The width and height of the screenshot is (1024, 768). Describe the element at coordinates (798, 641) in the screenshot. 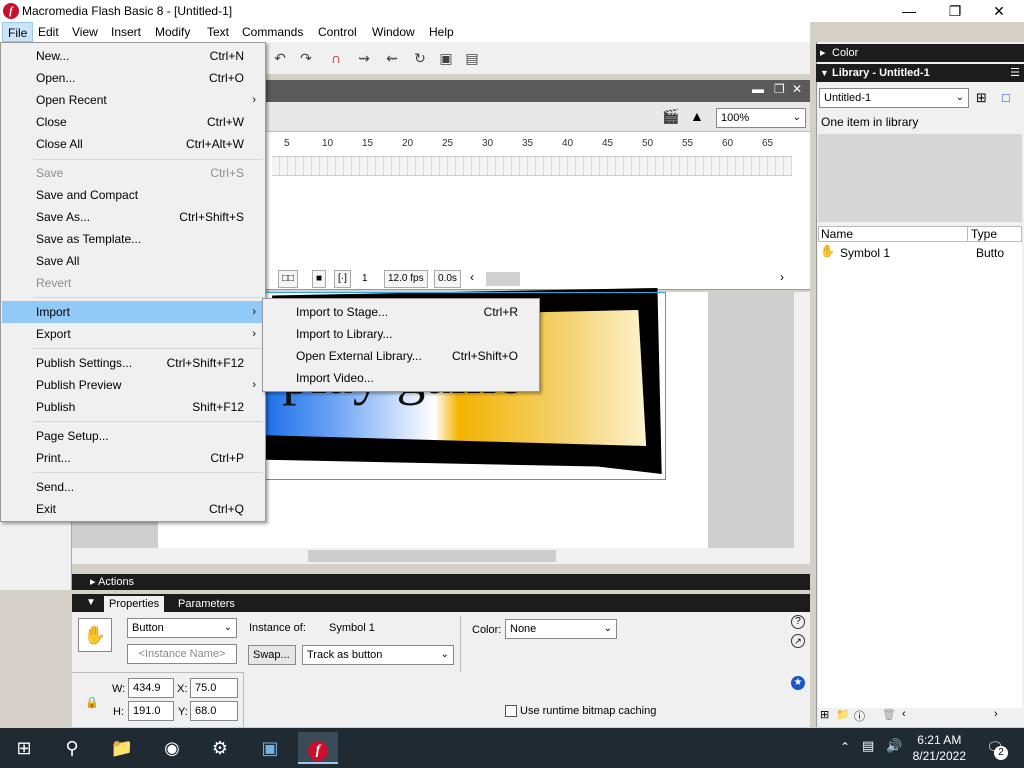

I see `edit-in-place-icon: ↗` at that location.